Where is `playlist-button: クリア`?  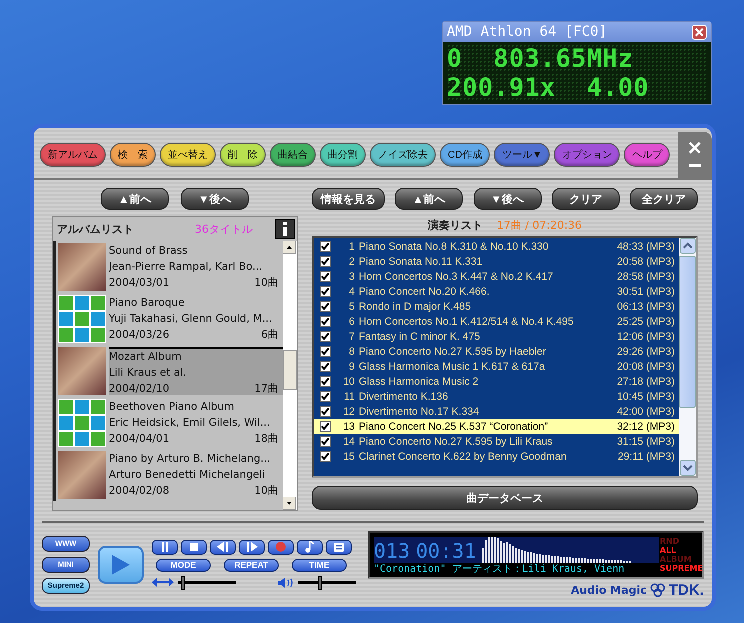
playlist-button: クリア is located at coordinates (586, 199).